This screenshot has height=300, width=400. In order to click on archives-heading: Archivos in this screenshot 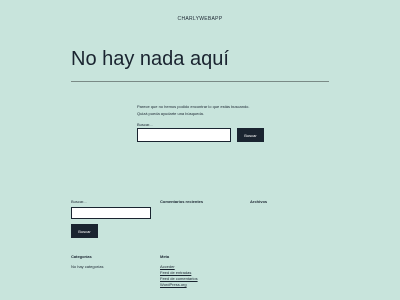, I will do `click(259, 201)`.